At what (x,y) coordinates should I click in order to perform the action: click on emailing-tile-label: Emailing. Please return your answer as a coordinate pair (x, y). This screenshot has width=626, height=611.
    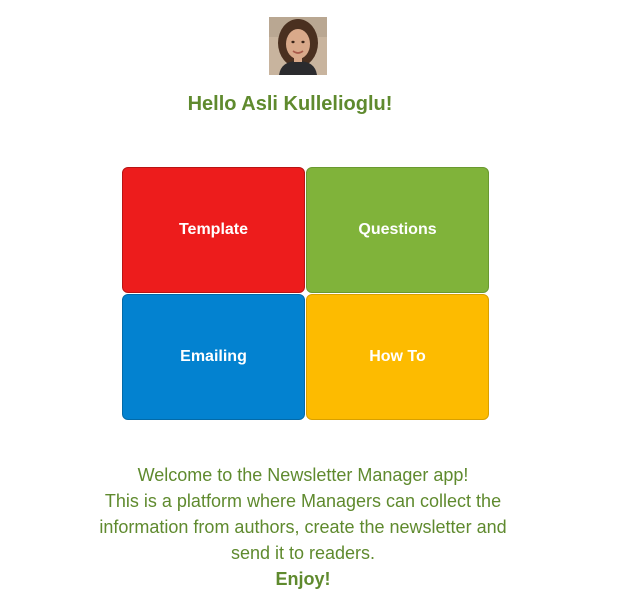
    Looking at the image, I should click on (213, 356).